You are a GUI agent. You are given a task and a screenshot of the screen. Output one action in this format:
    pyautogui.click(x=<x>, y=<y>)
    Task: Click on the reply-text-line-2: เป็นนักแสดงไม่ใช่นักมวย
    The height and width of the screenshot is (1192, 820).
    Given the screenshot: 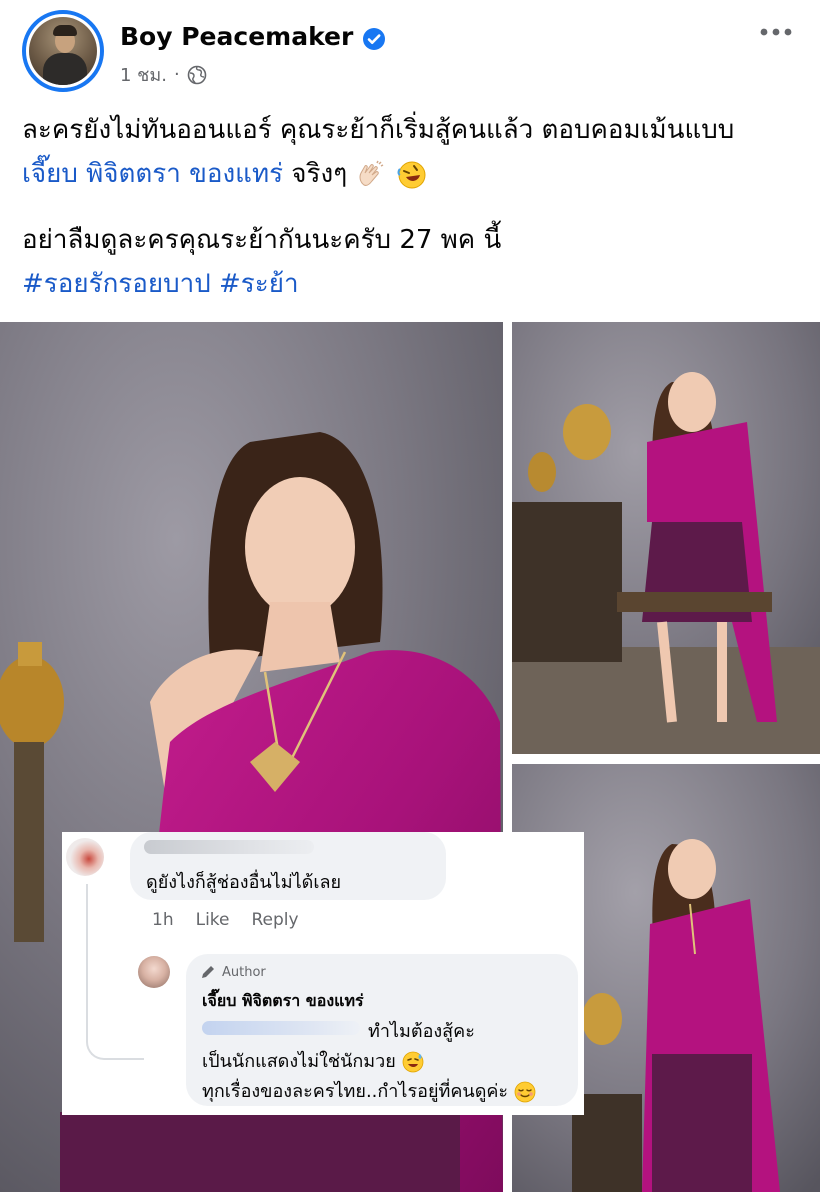 What is the action you would take?
    pyautogui.click(x=313, y=1060)
    